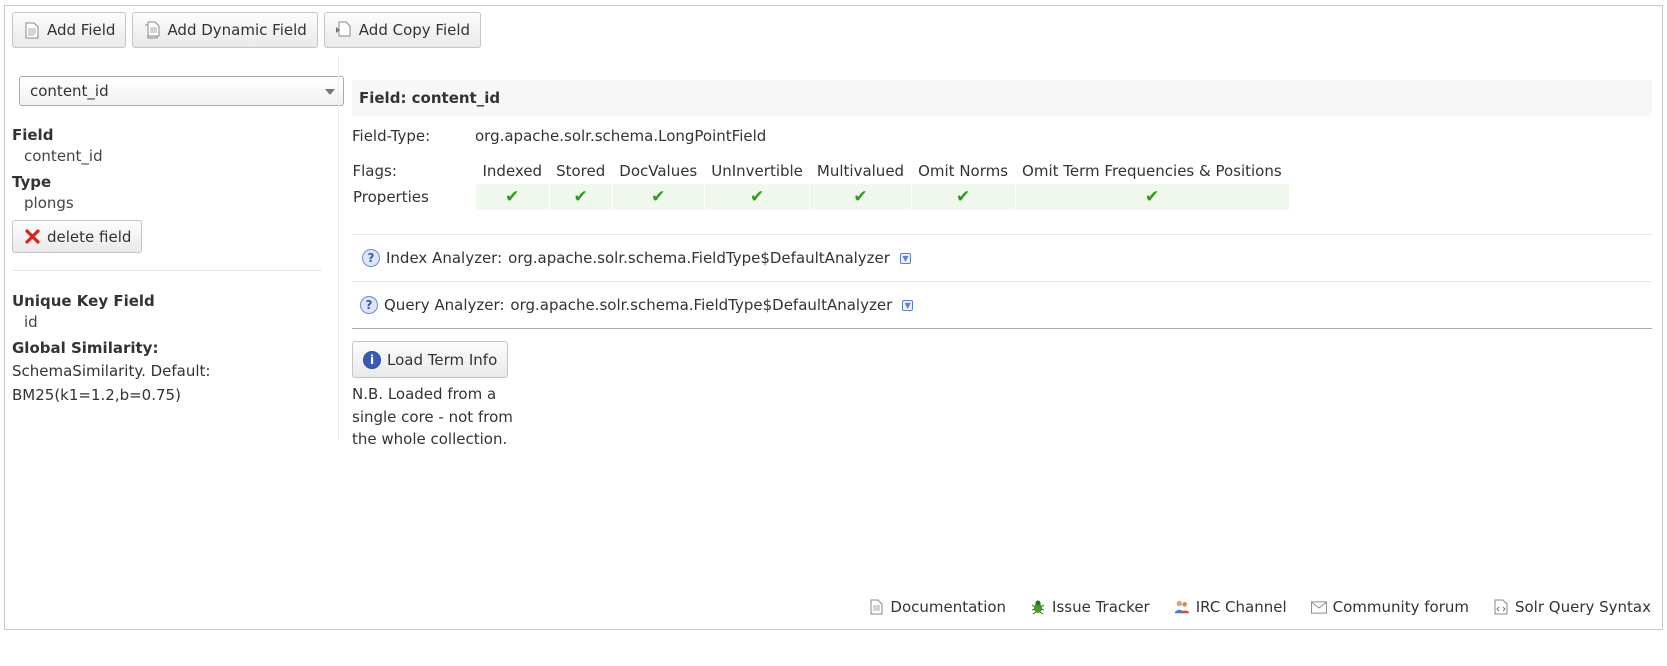 The height and width of the screenshot is (666, 1667). I want to click on bug-icon, so click(1038, 607).